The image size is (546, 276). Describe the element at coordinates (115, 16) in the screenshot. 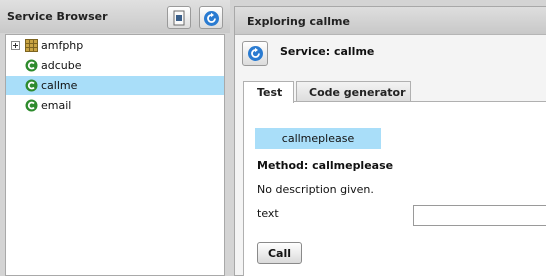

I see `service-browser-header: Service Browser` at that location.